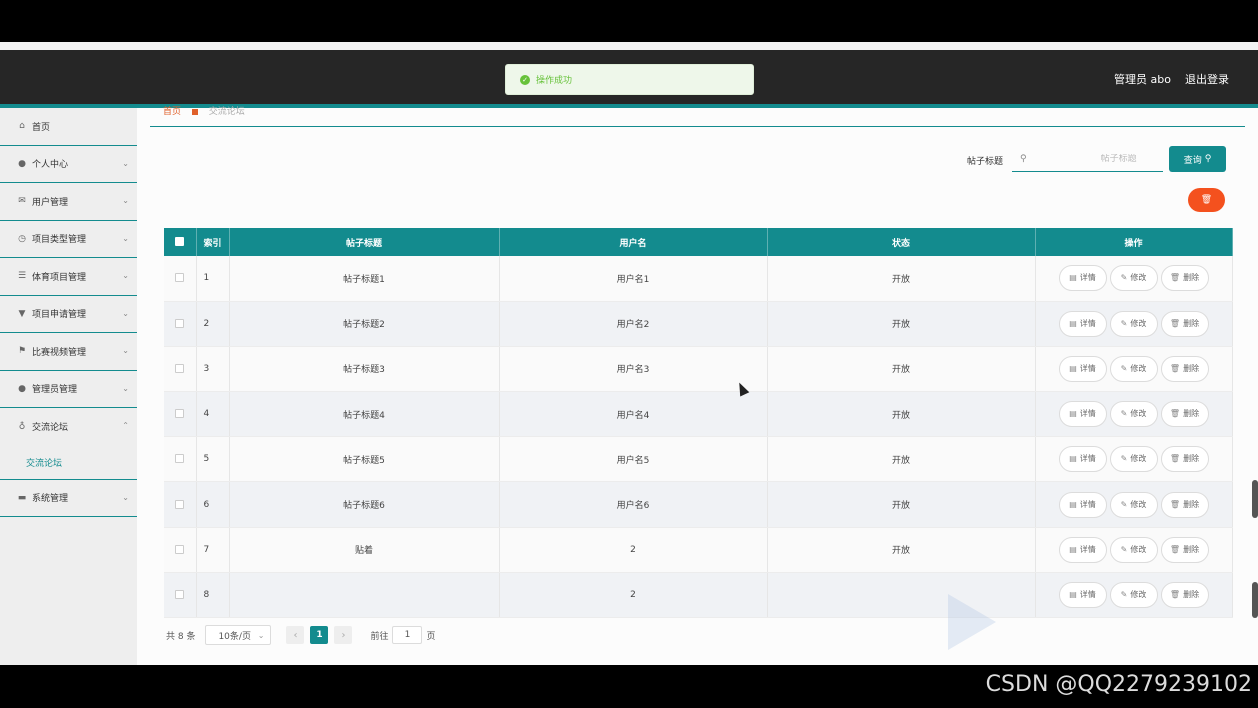  What do you see at coordinates (633, 459) in the screenshot?
I see `row-user: 用户名5` at bounding box center [633, 459].